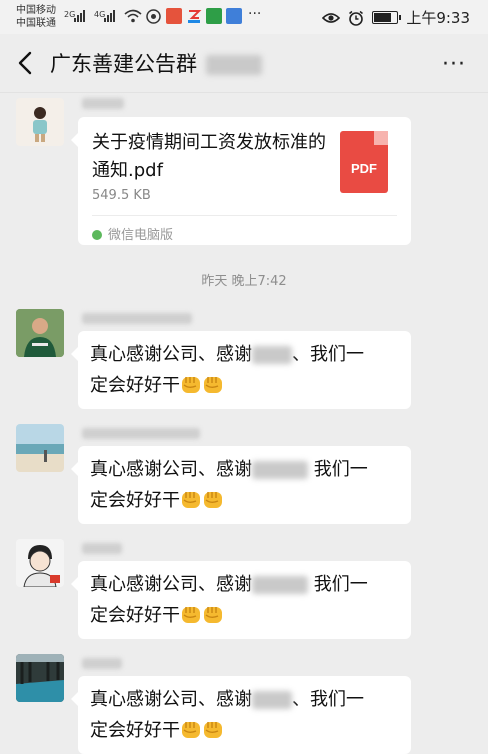 The height and width of the screenshot is (754, 488). Describe the element at coordinates (36, 17) in the screenshot. I see `carrier-labels: 中国移动 中国联通` at that location.